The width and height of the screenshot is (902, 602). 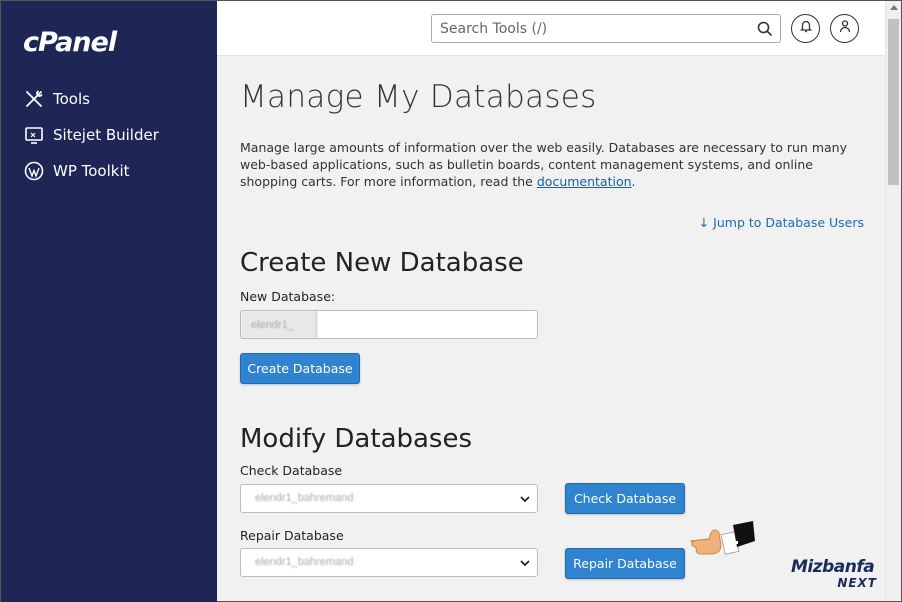 I want to click on tools-icon, so click(x=34, y=99).